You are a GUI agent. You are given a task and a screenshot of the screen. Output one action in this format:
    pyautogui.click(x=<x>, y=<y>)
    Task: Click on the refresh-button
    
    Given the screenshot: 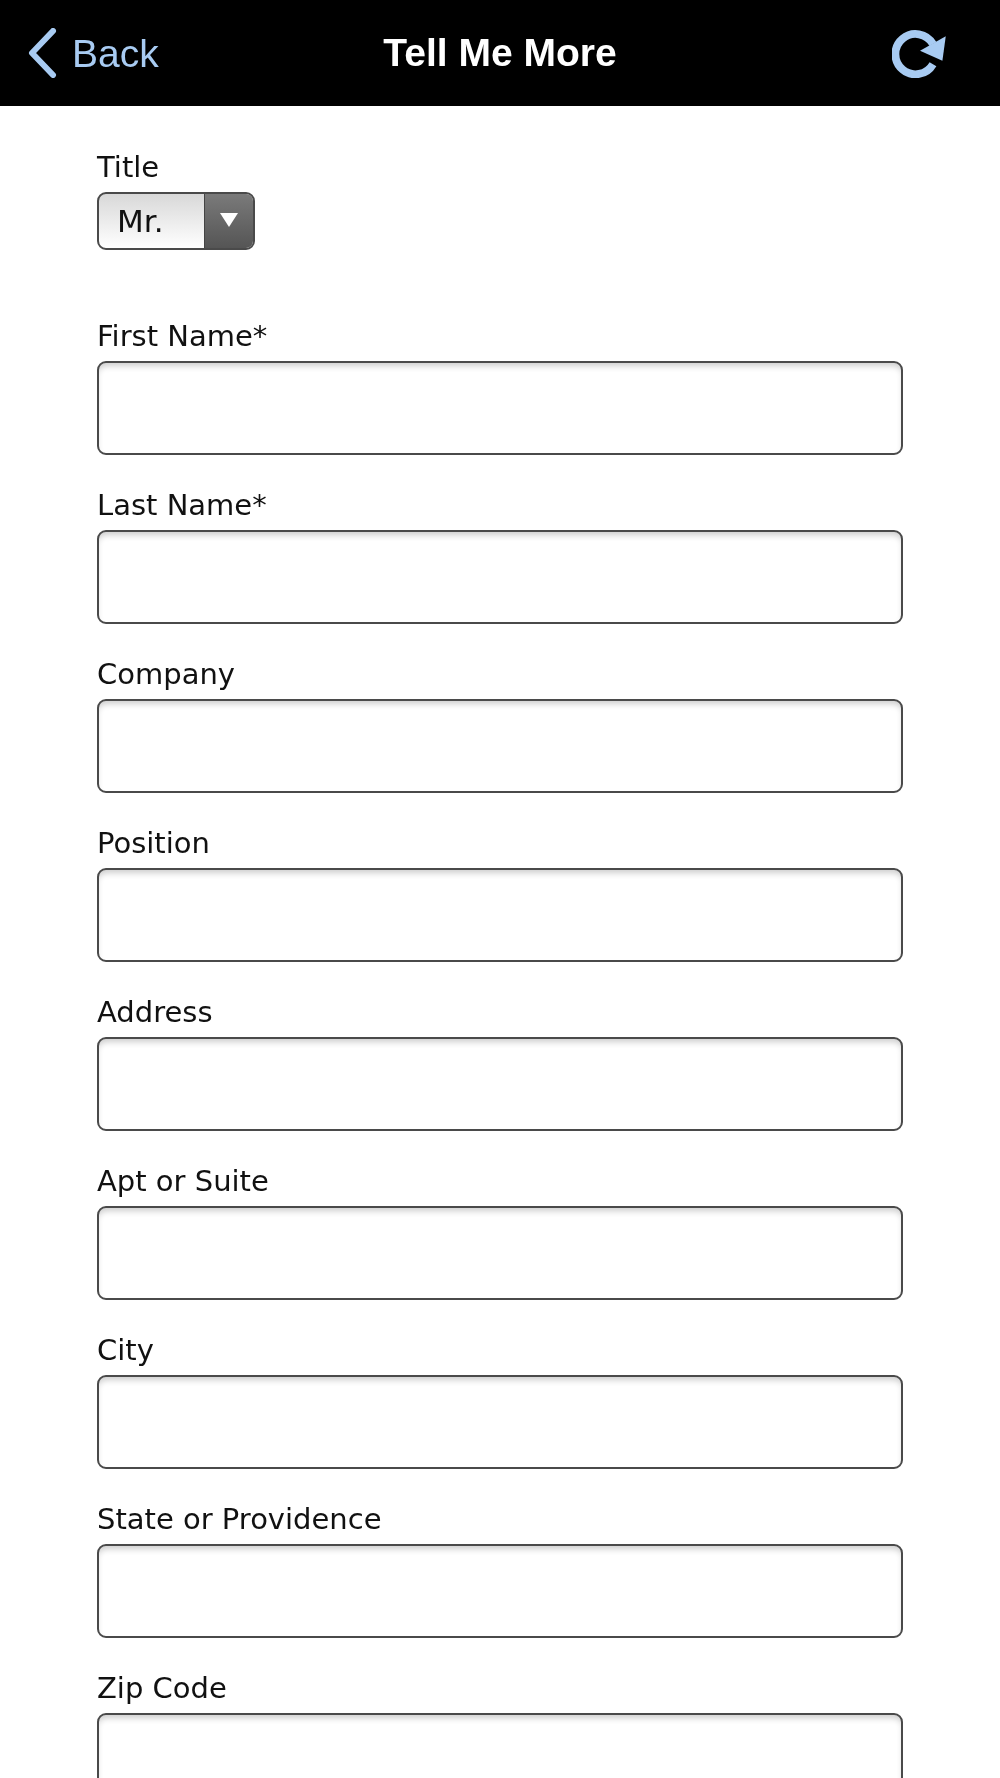 What is the action you would take?
    pyautogui.click(x=920, y=53)
    